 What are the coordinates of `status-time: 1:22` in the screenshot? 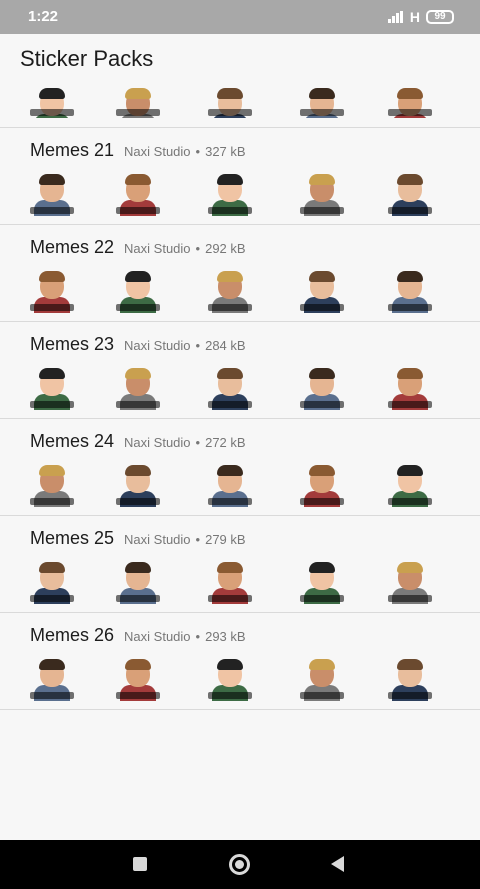 It's located at (43, 16).